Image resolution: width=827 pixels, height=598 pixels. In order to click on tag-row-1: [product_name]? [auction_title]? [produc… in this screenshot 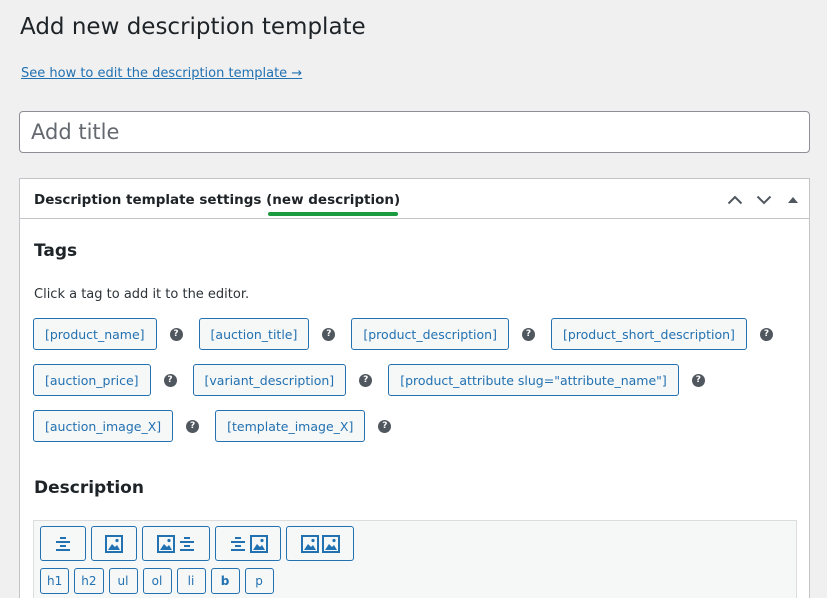, I will do `click(411, 334)`.